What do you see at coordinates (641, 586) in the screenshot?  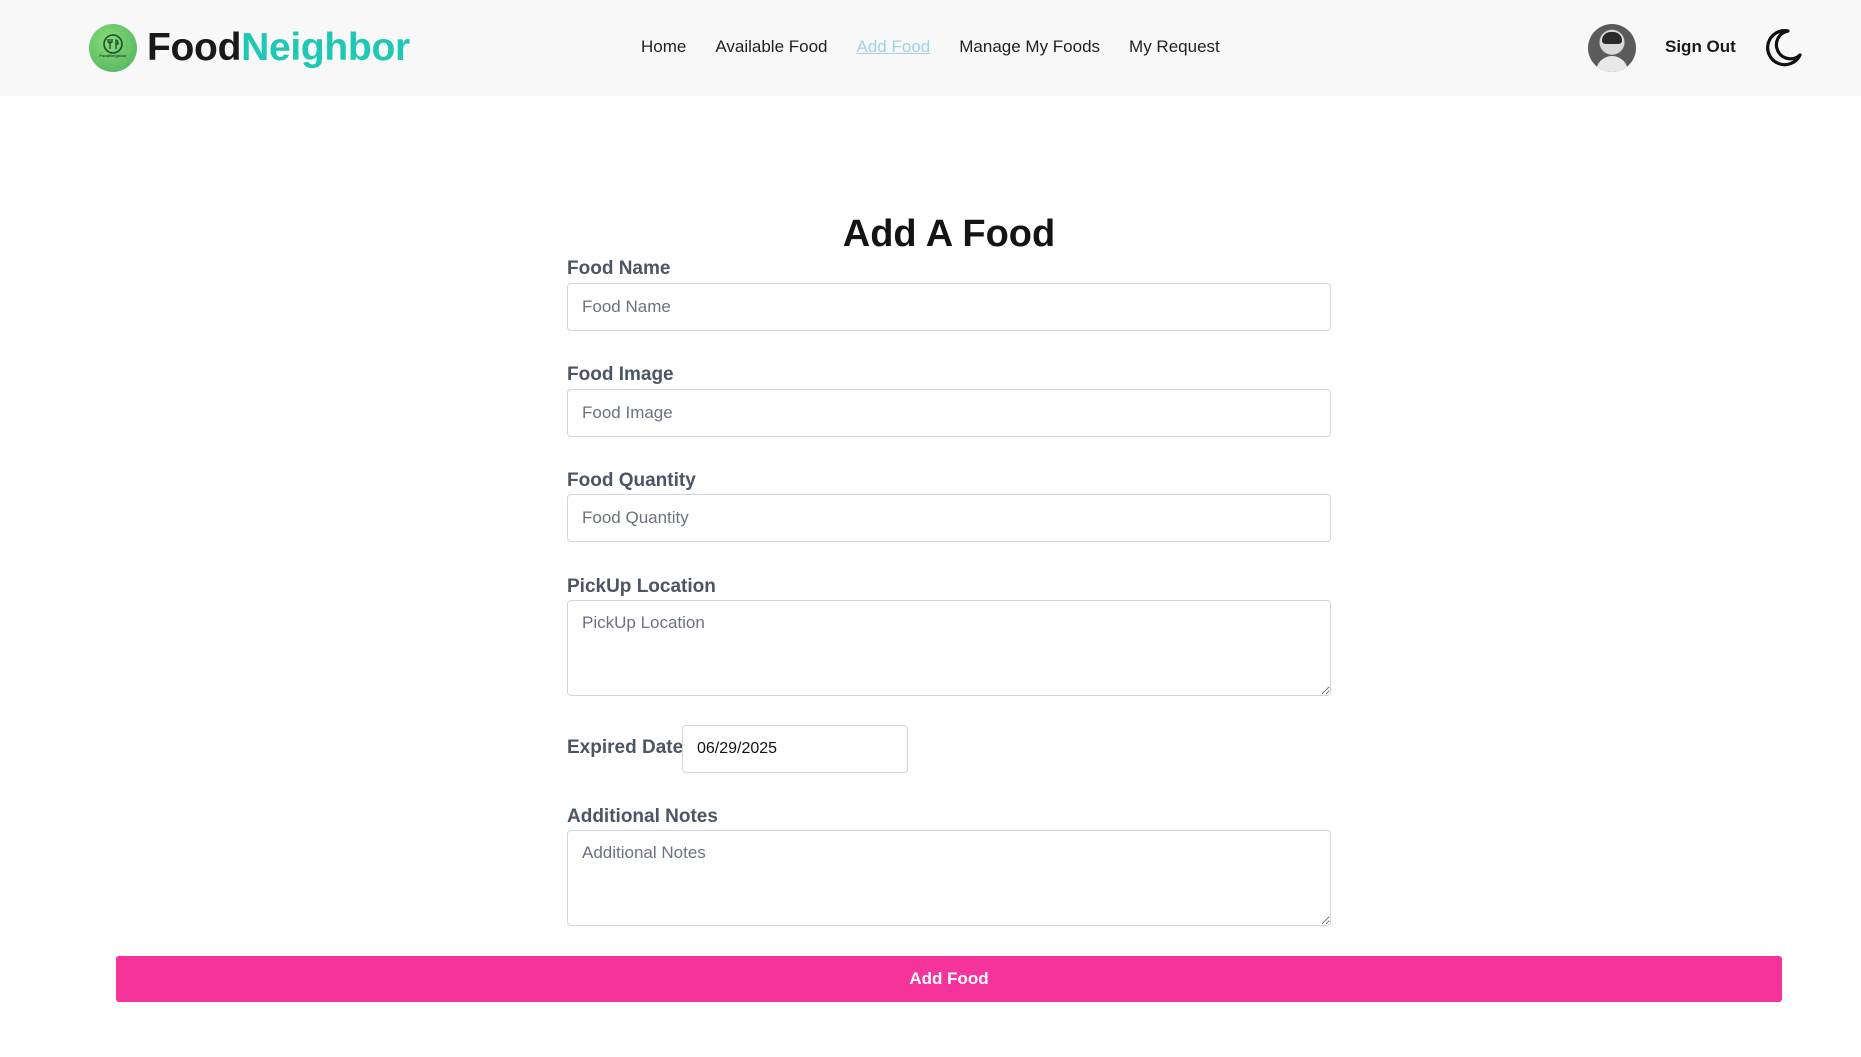 I see `pickup-location-label: PickUp Location` at bounding box center [641, 586].